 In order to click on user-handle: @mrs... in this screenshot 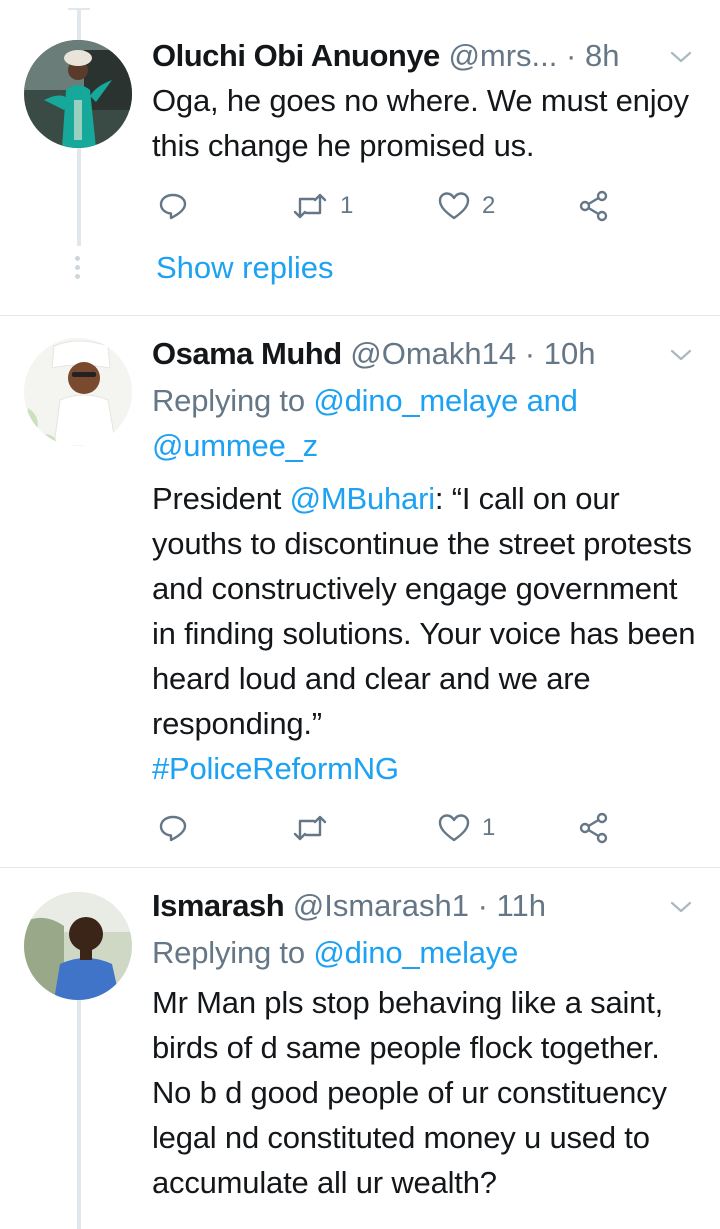, I will do `click(502, 55)`.